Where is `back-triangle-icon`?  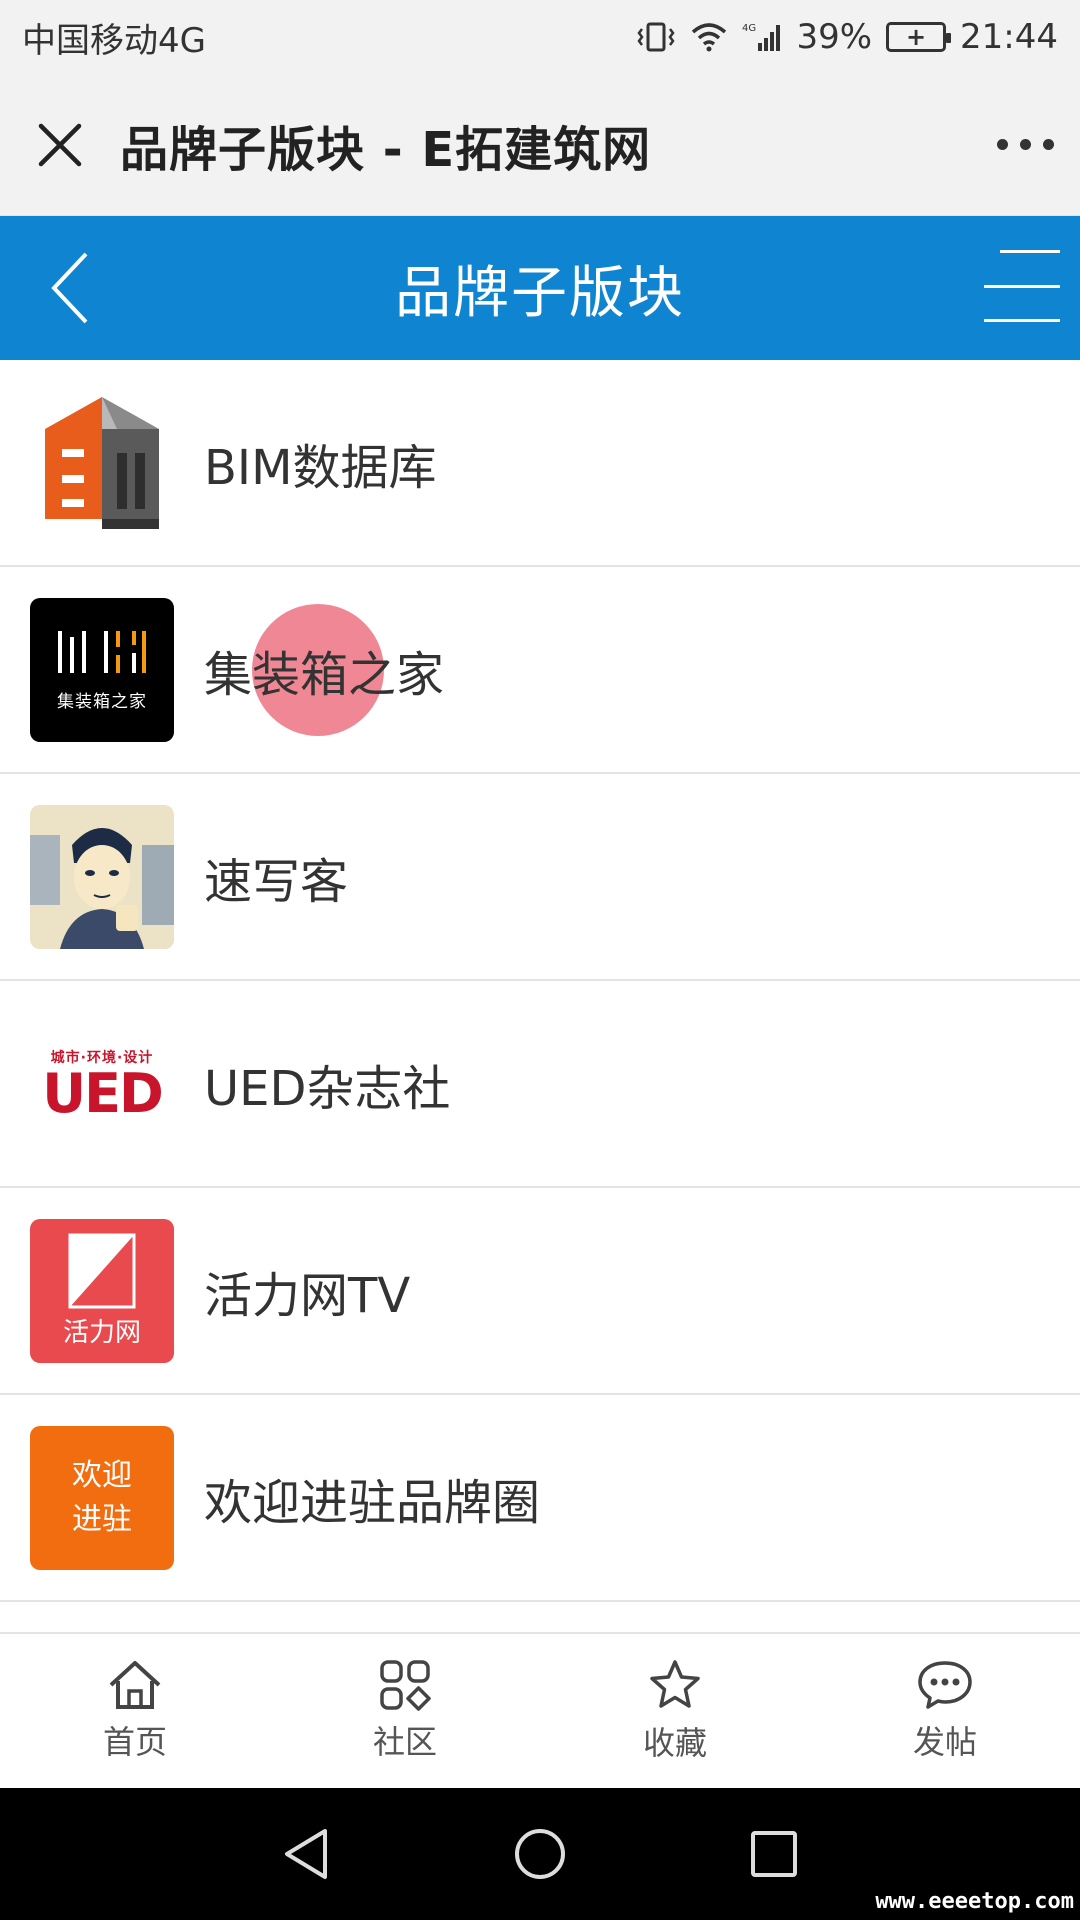
back-triangle-icon is located at coordinates (306, 1854).